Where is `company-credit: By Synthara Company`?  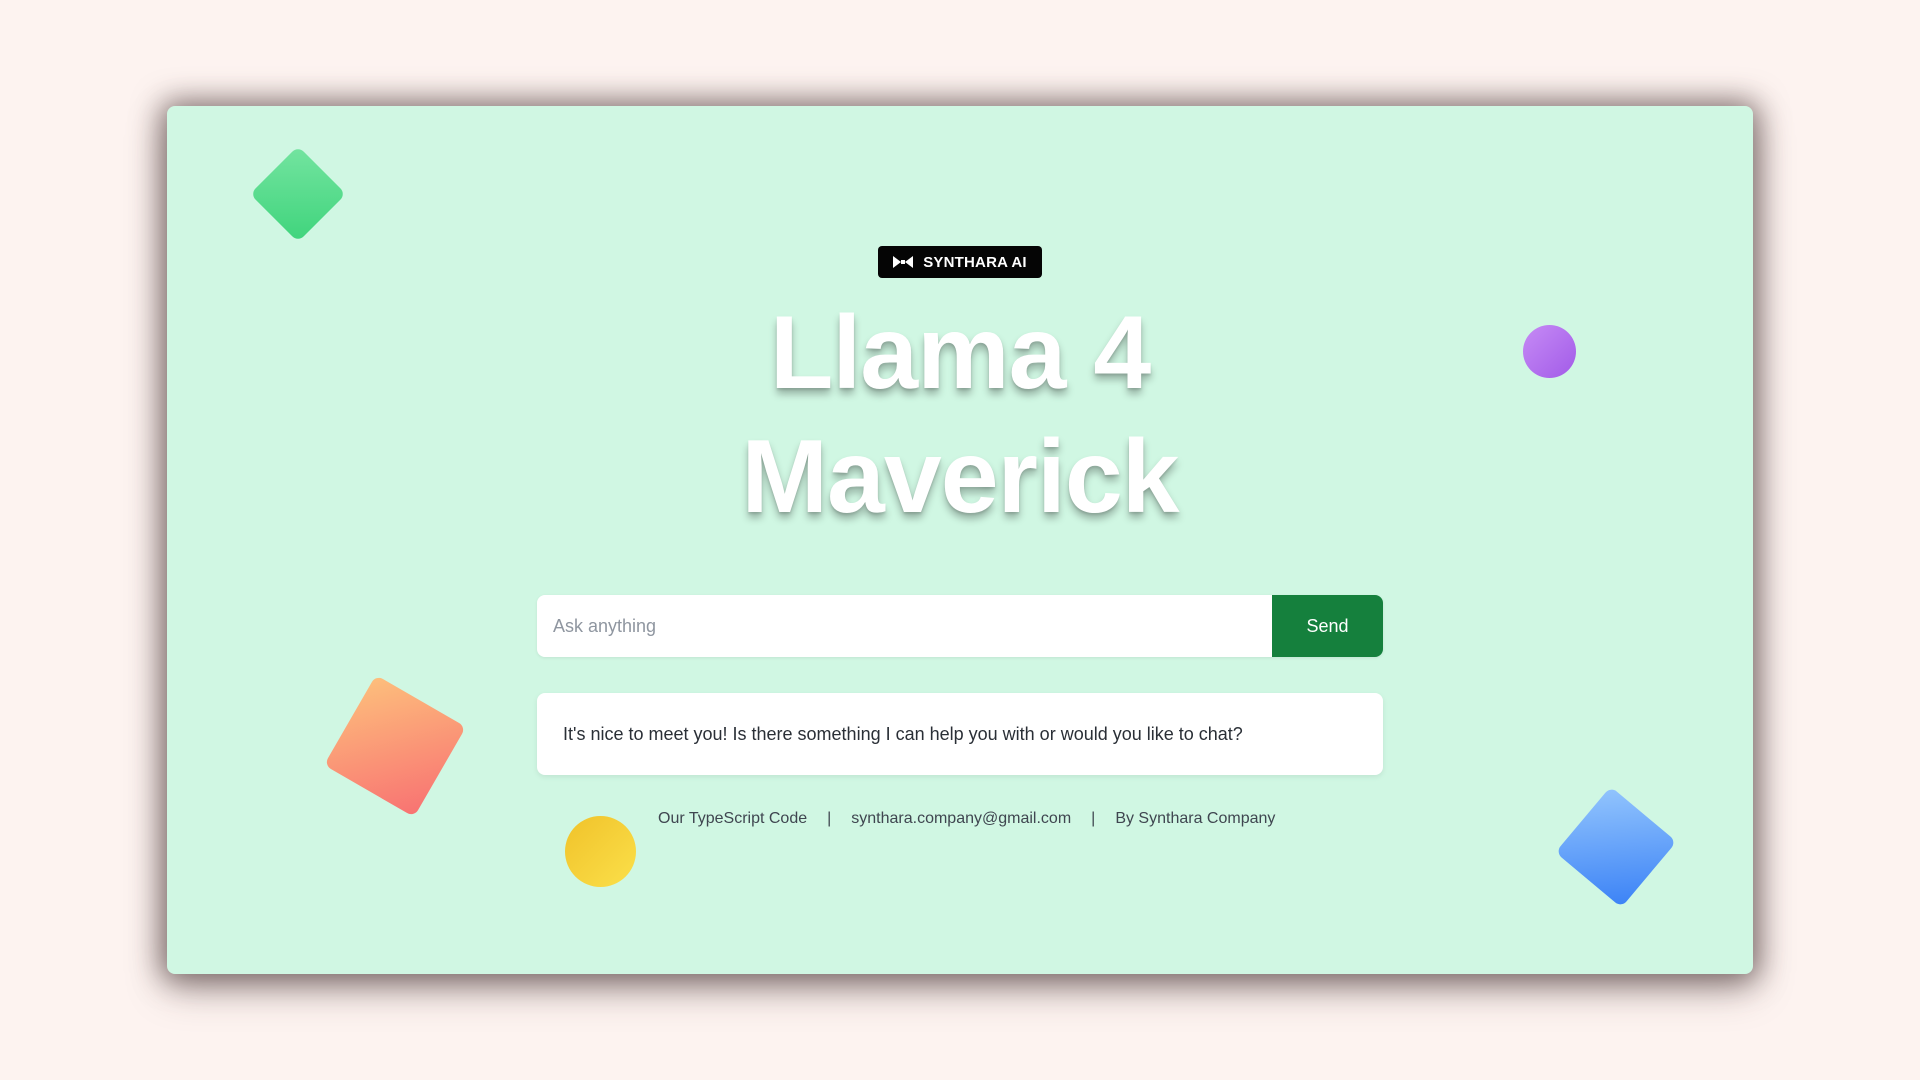 company-credit: By Synthara Company is located at coordinates (1195, 818).